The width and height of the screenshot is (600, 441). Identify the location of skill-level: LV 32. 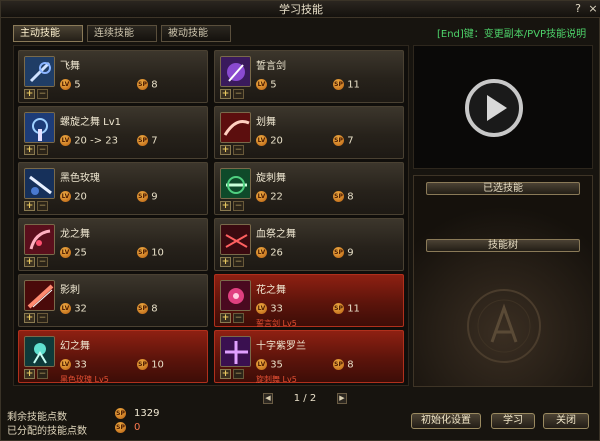
(73, 309).